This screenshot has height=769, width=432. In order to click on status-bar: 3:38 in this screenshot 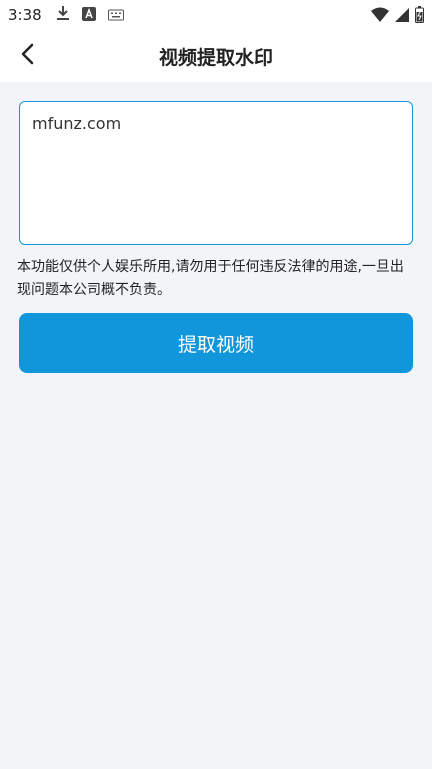, I will do `click(216, 15)`.